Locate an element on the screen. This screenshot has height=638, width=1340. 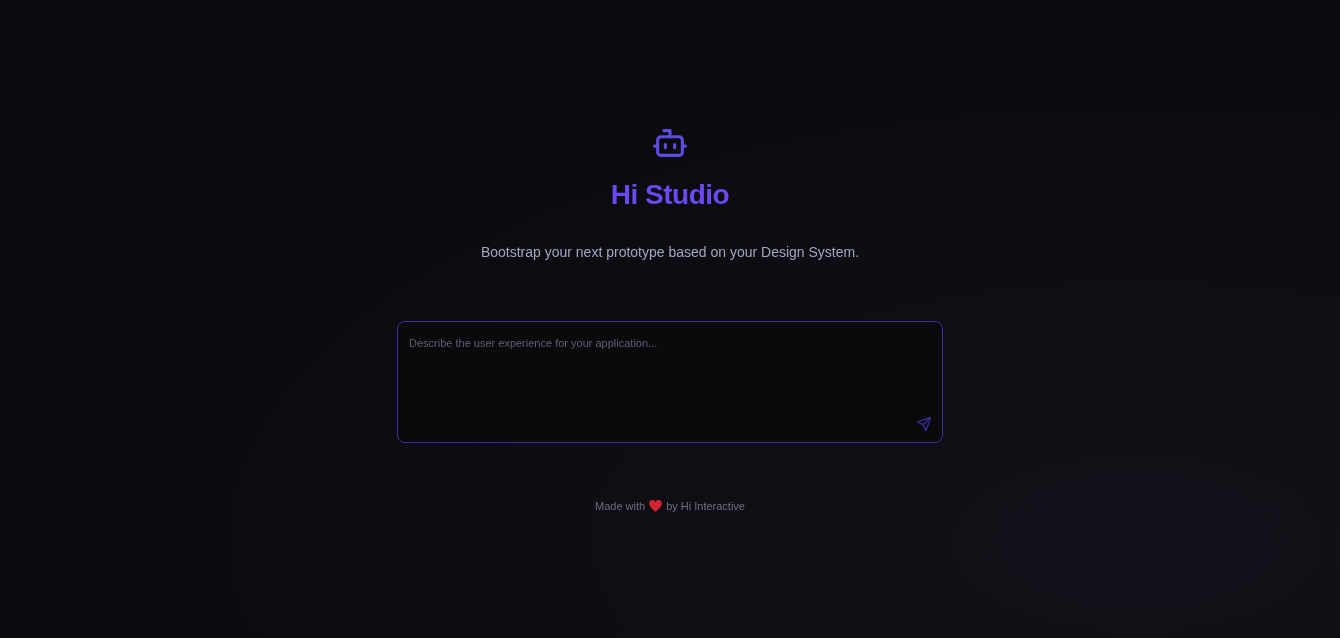
send-button is located at coordinates (924, 424).